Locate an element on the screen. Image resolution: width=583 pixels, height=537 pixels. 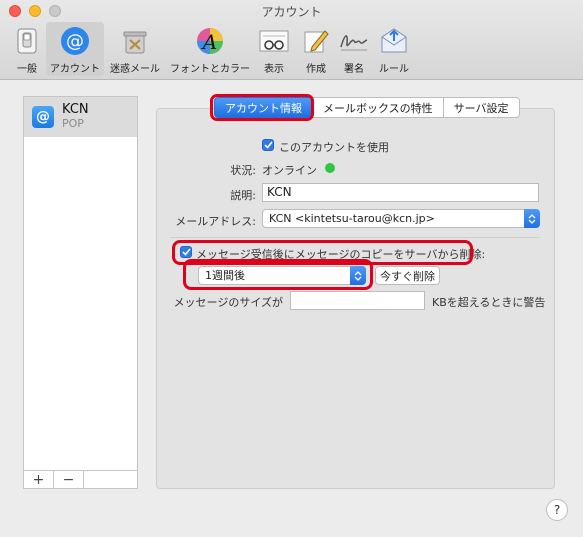
account-list-footer: + − is located at coordinates (80, 479).